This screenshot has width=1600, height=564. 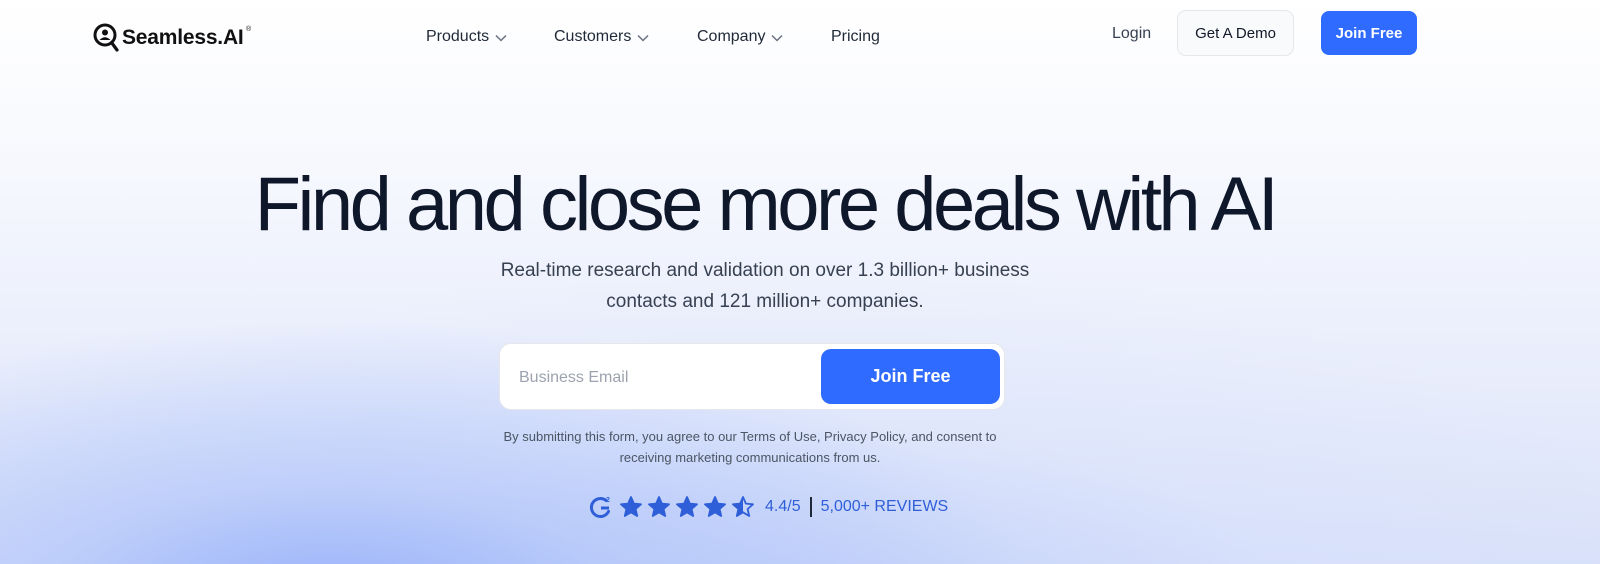 I want to click on terms-of-use-link: Terms of Use, so click(x=778, y=436).